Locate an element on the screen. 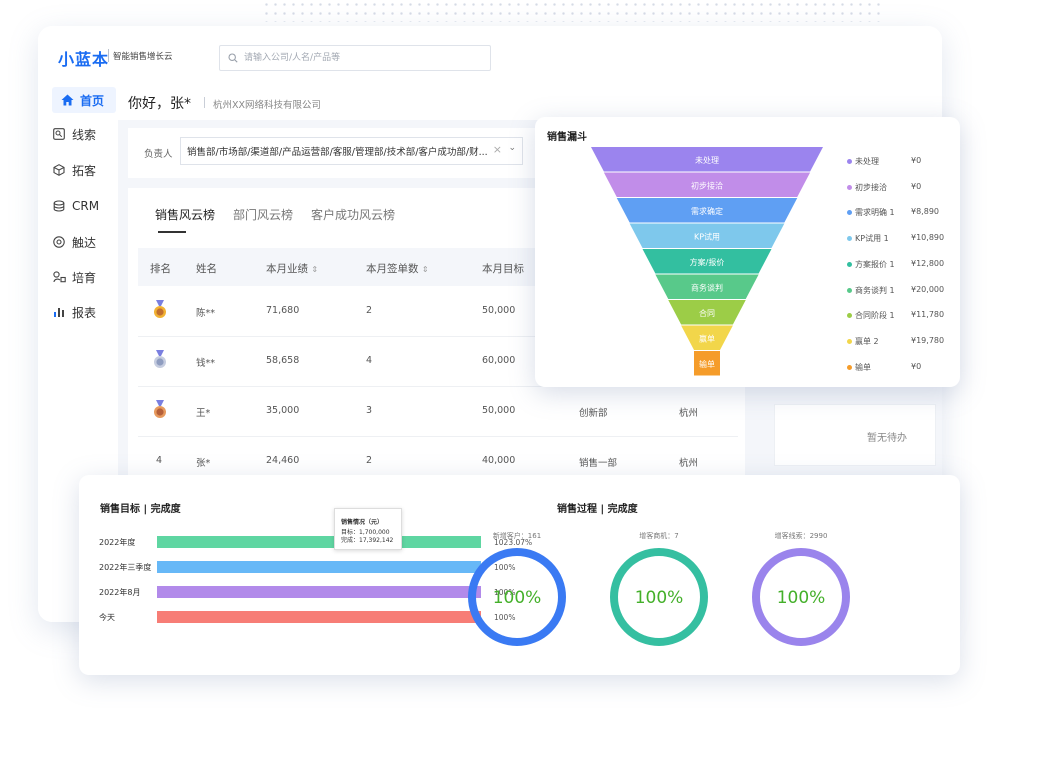  top-bar: 小蓝本 智能销售增长云 is located at coordinates (490, 55).